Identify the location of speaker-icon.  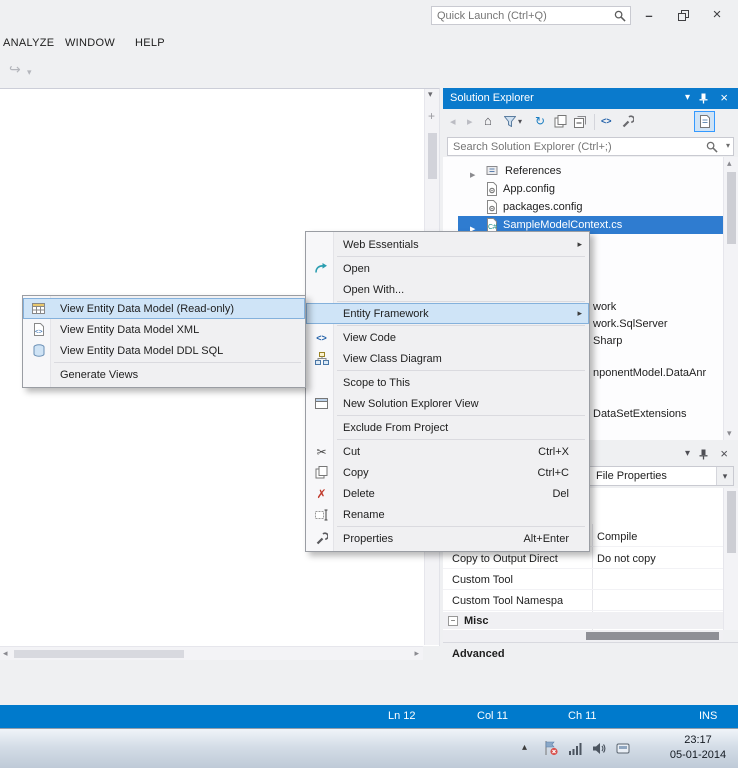
(599, 748).